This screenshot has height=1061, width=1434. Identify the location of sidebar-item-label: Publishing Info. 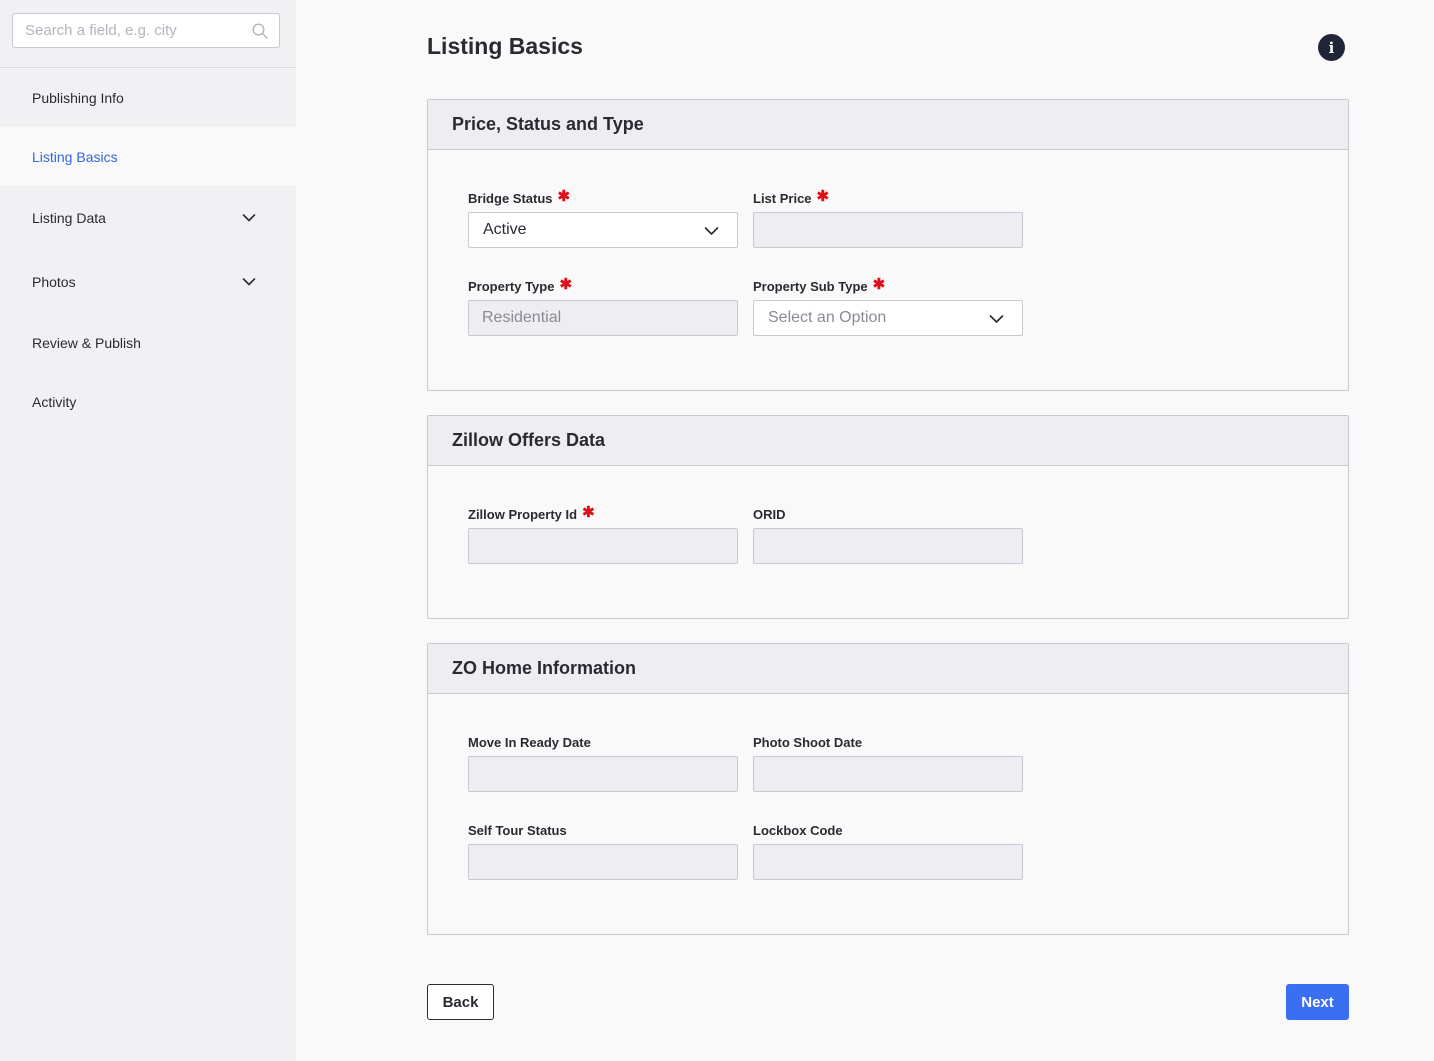
(78, 97).